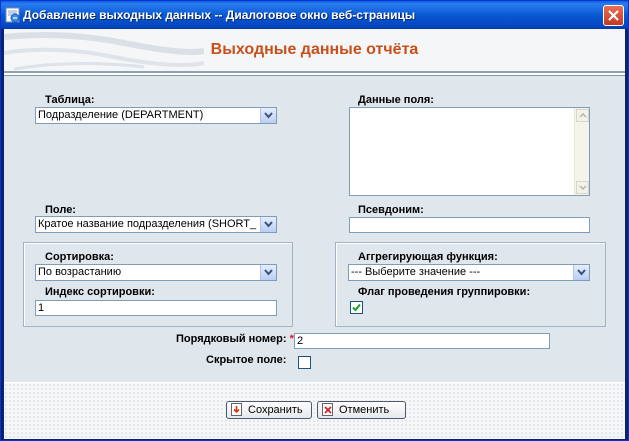 The image size is (629, 441). Describe the element at coordinates (422, 341) in the screenshot. I see `order-number-input: 2` at that location.